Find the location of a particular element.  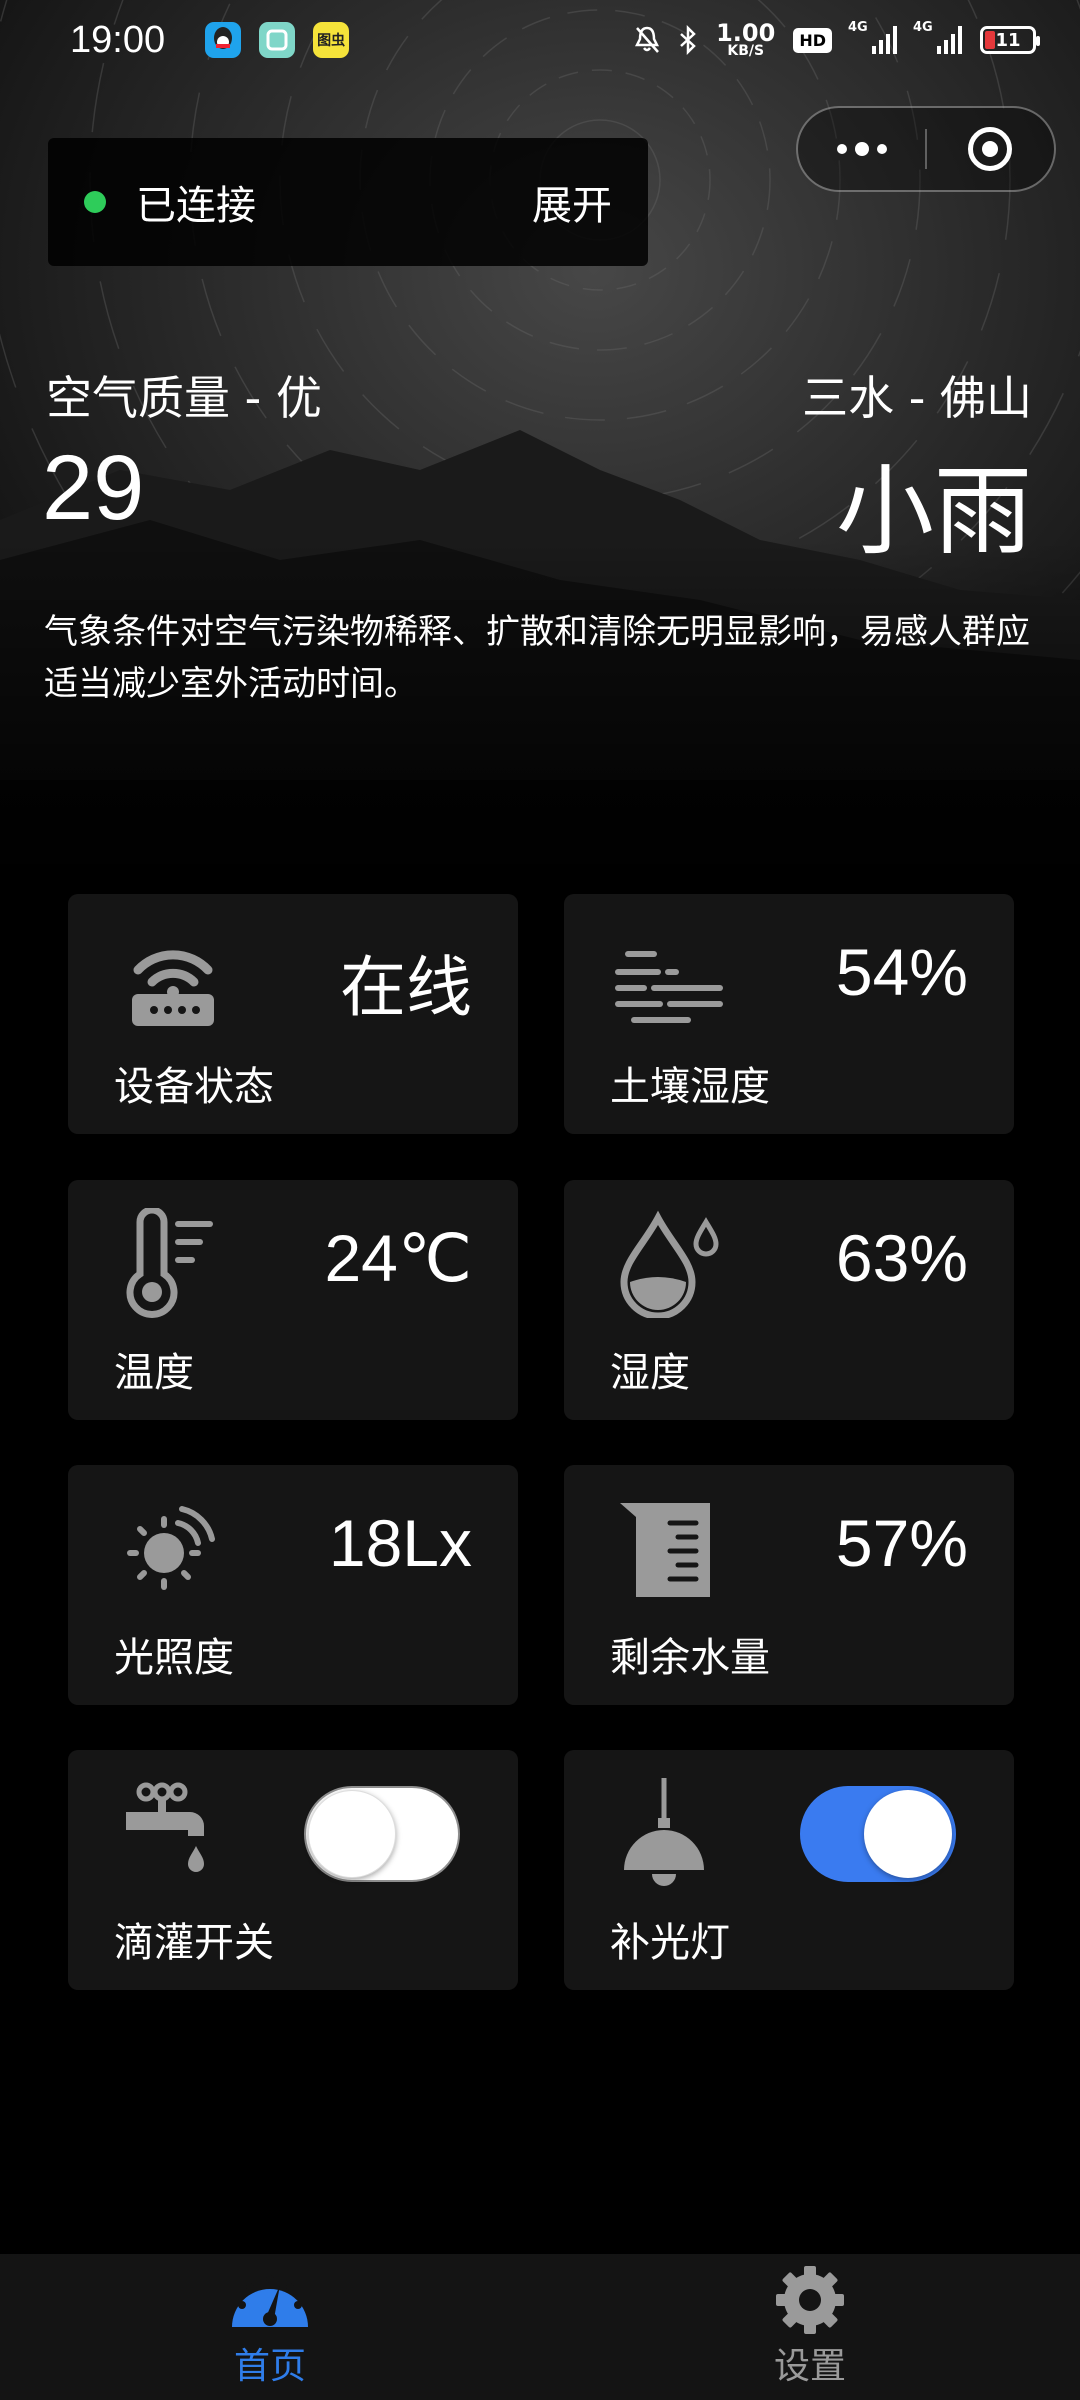

gear-icon is located at coordinates (810, 2300).